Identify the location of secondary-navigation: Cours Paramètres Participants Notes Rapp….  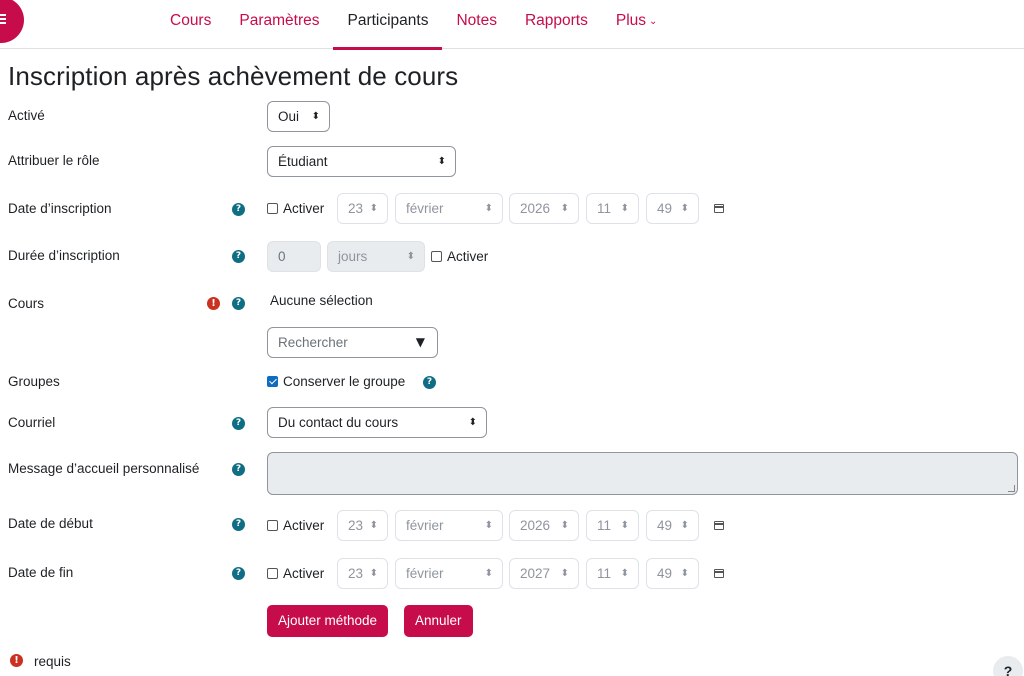
(512, 25).